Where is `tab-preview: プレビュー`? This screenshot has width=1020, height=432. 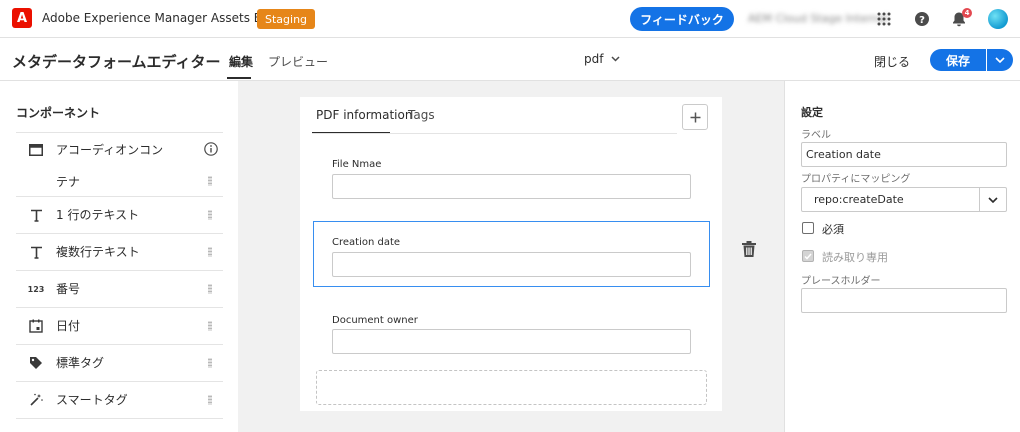
tab-preview: プレビュー is located at coordinates (298, 61).